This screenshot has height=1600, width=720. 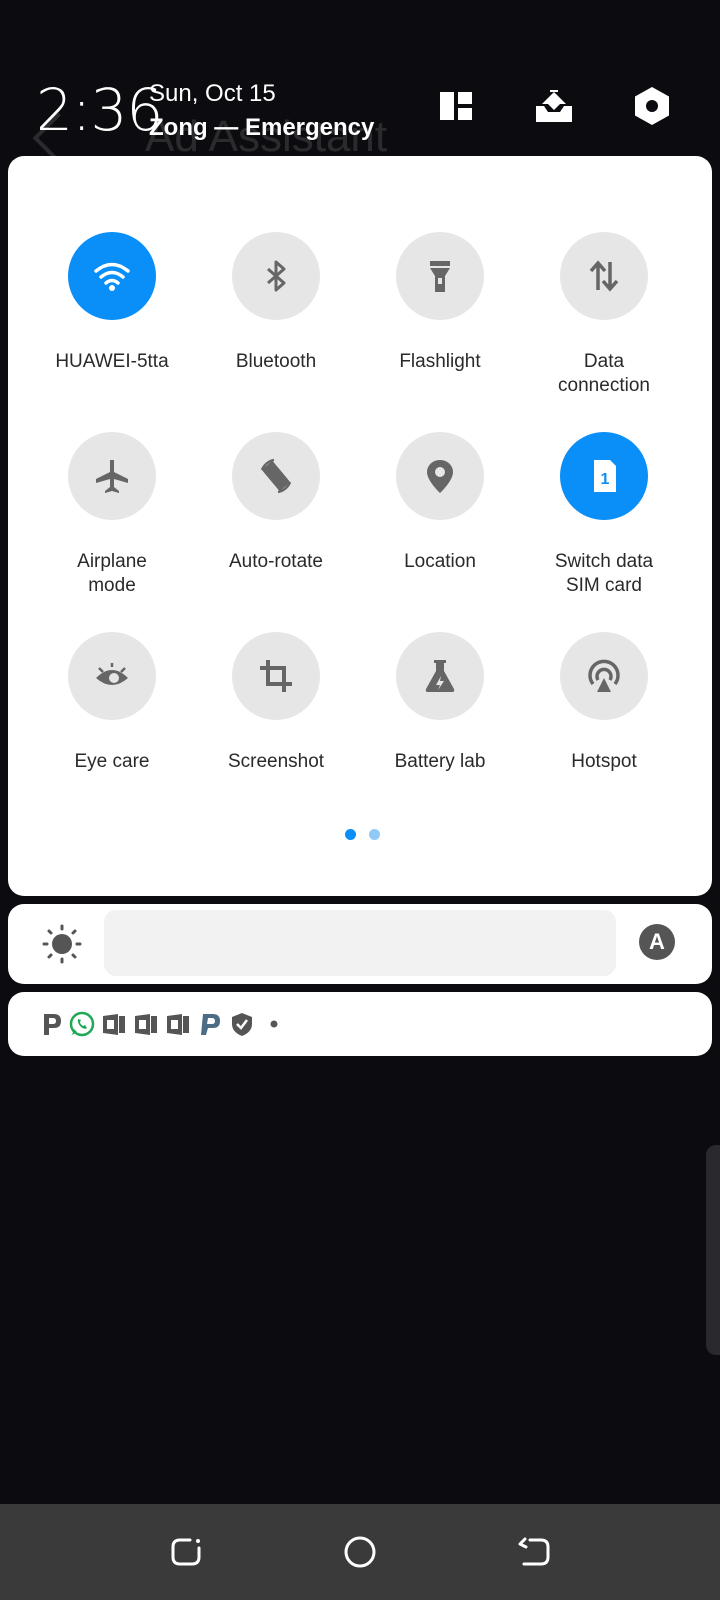 I want to click on tile-battery-lab: Battery lab, so click(x=440, y=703).